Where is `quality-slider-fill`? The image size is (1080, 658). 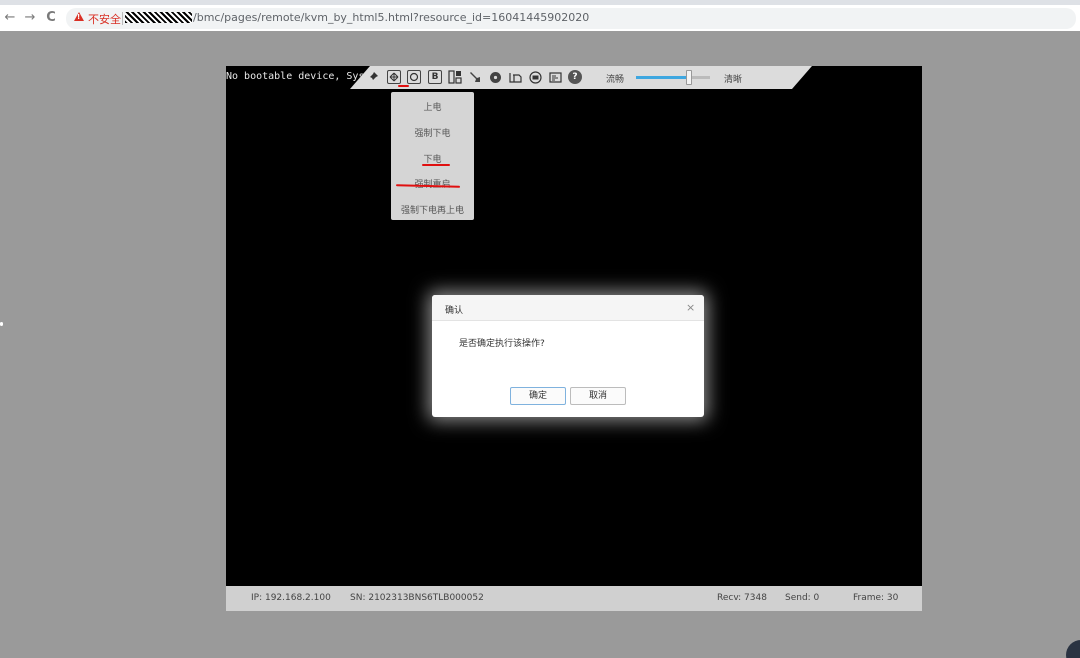 quality-slider-fill is located at coordinates (662, 77).